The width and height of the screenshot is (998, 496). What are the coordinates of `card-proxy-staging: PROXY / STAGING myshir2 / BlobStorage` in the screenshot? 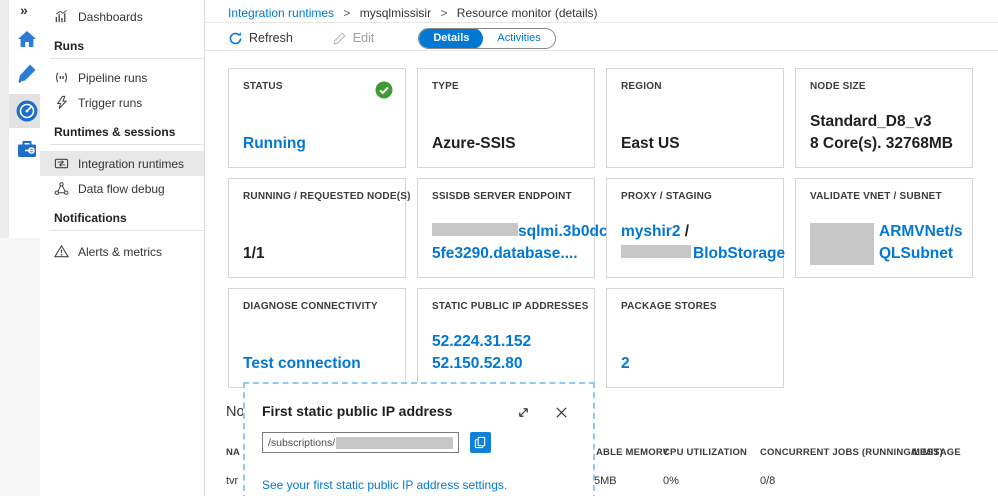 It's located at (695, 228).